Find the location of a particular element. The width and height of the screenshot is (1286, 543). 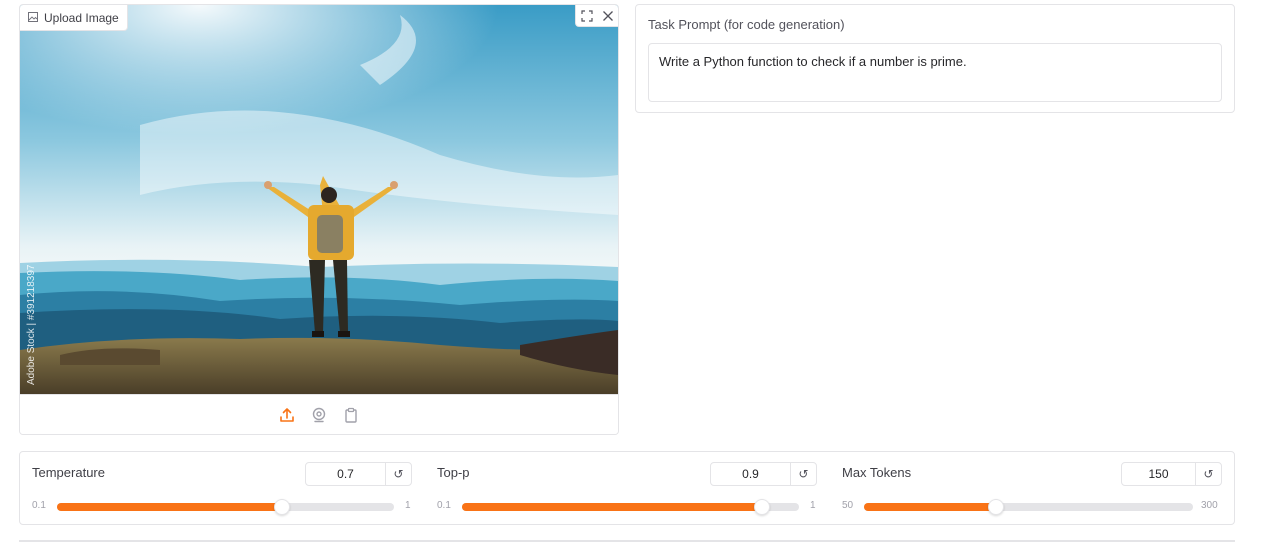

temperature-fill is located at coordinates (169, 507).